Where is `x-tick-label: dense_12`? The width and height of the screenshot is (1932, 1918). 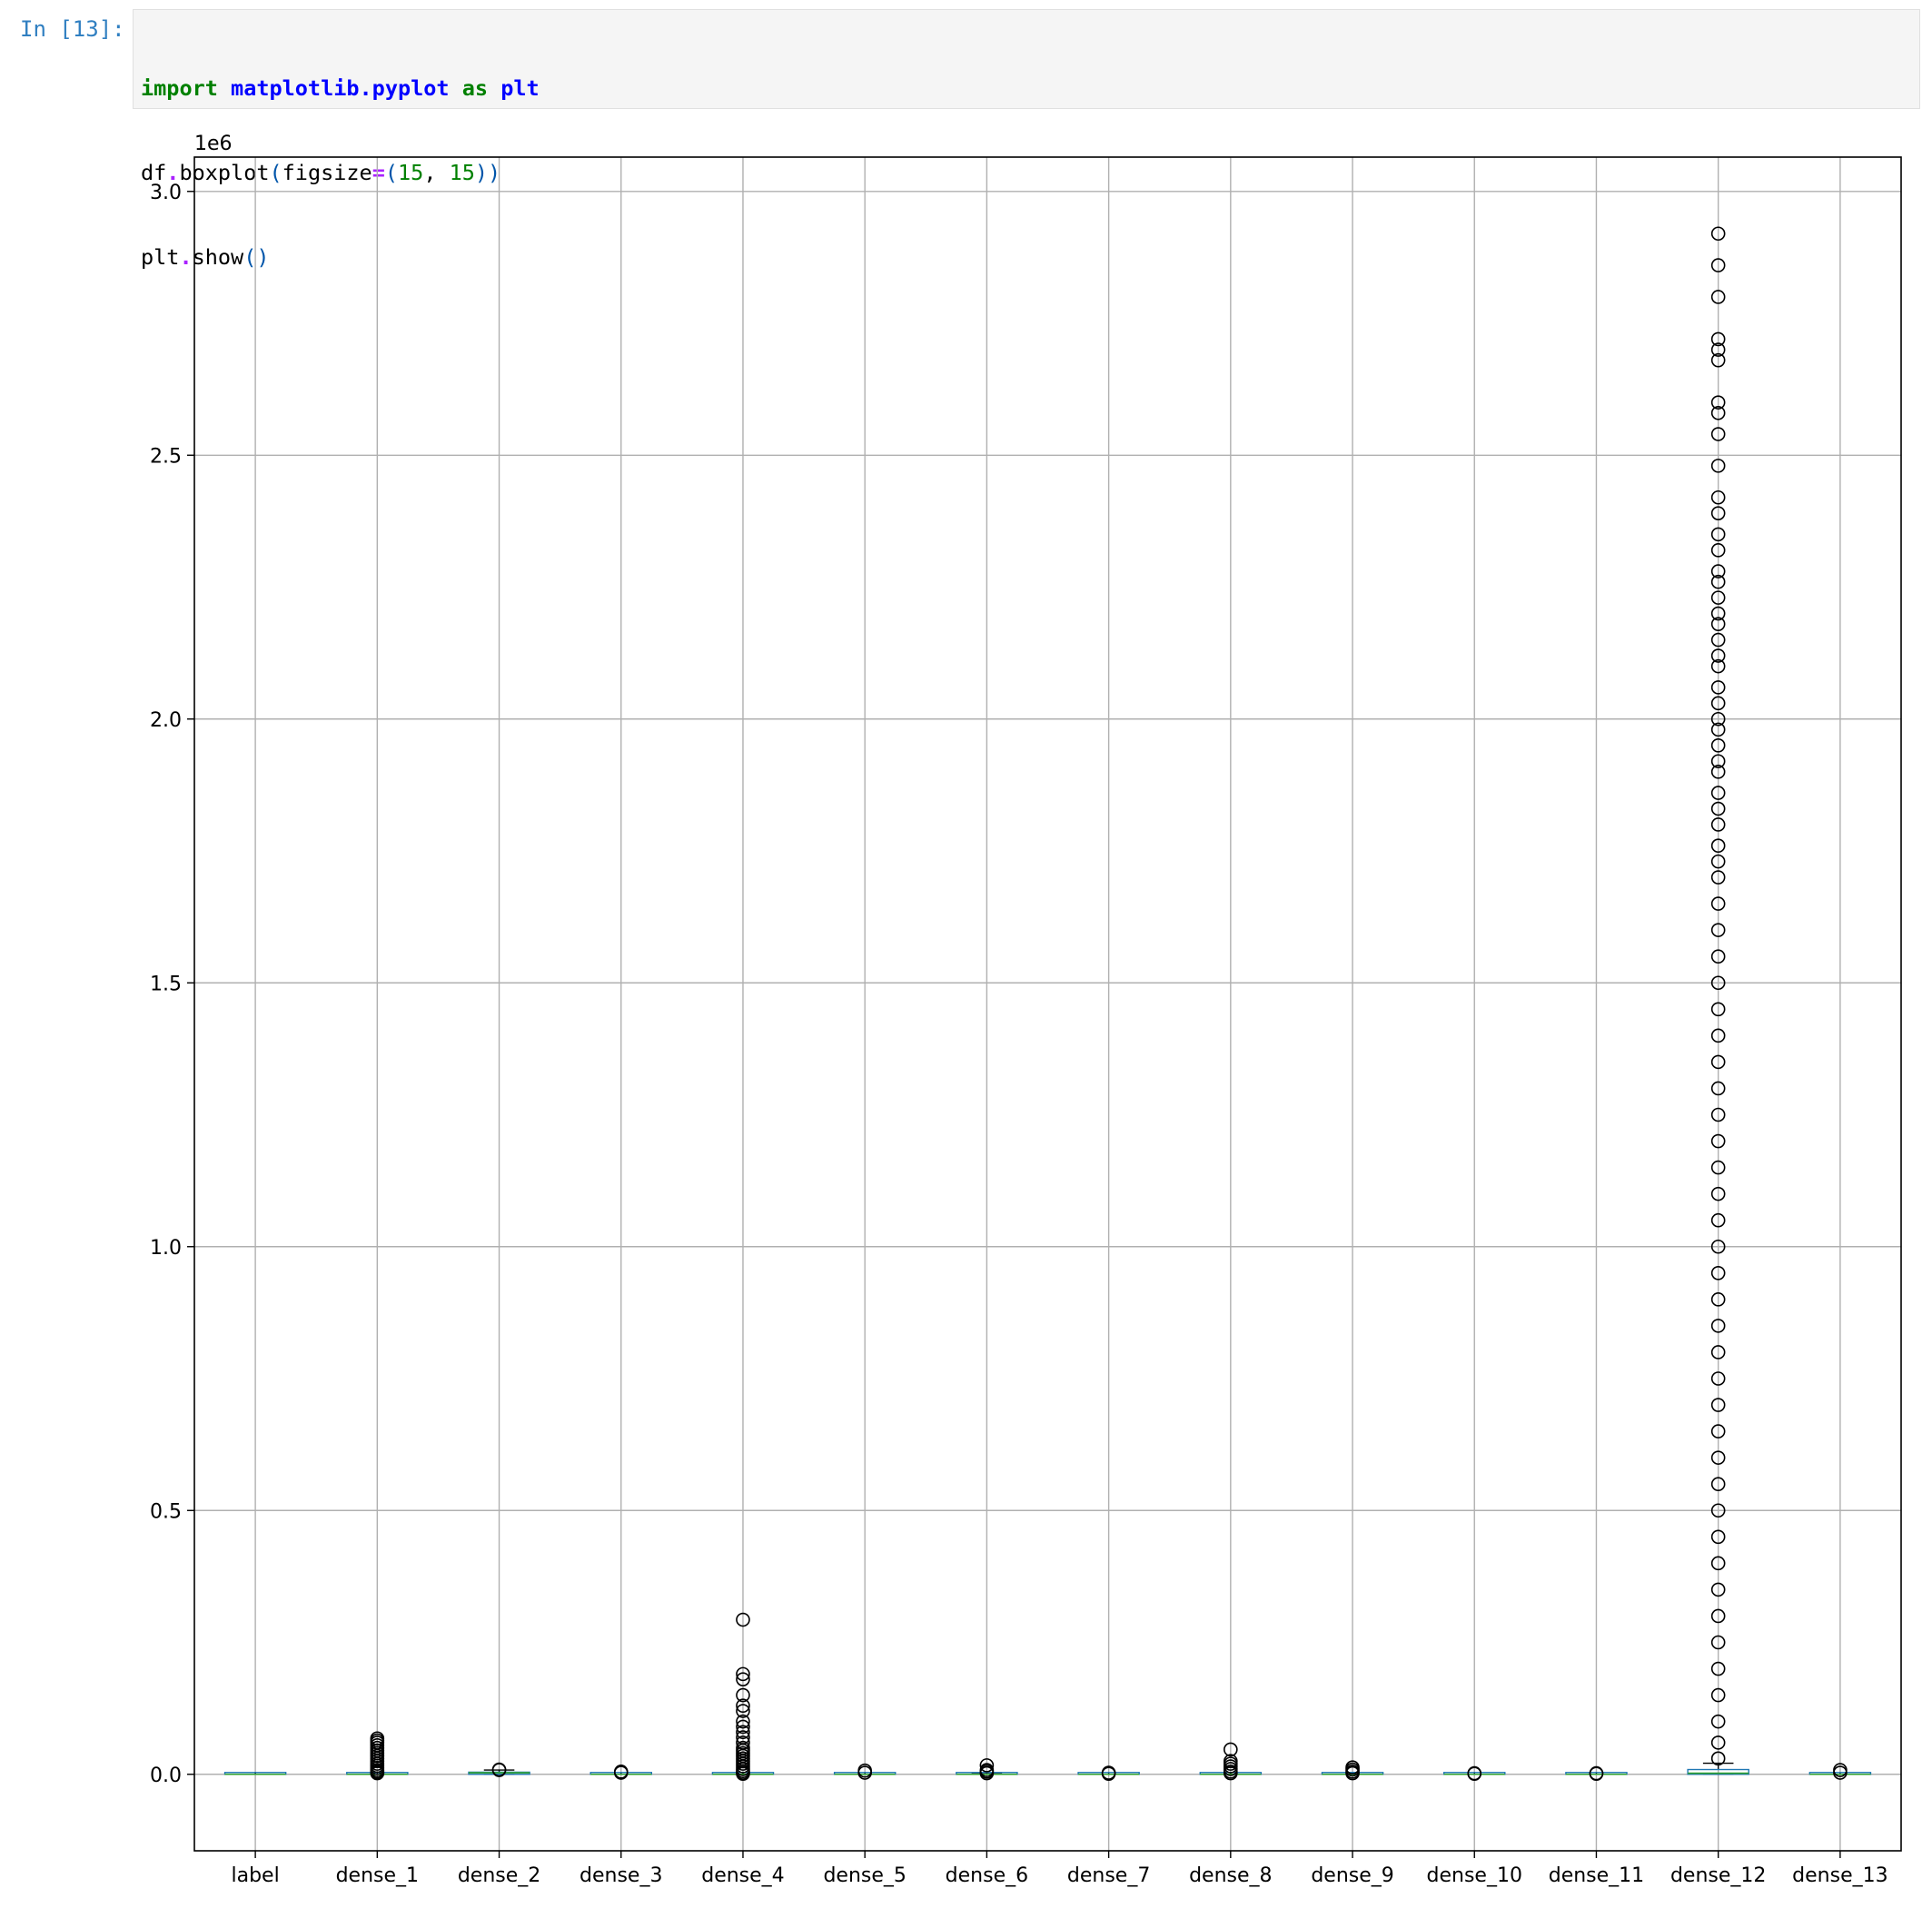 x-tick-label: dense_12 is located at coordinates (1718, 1875).